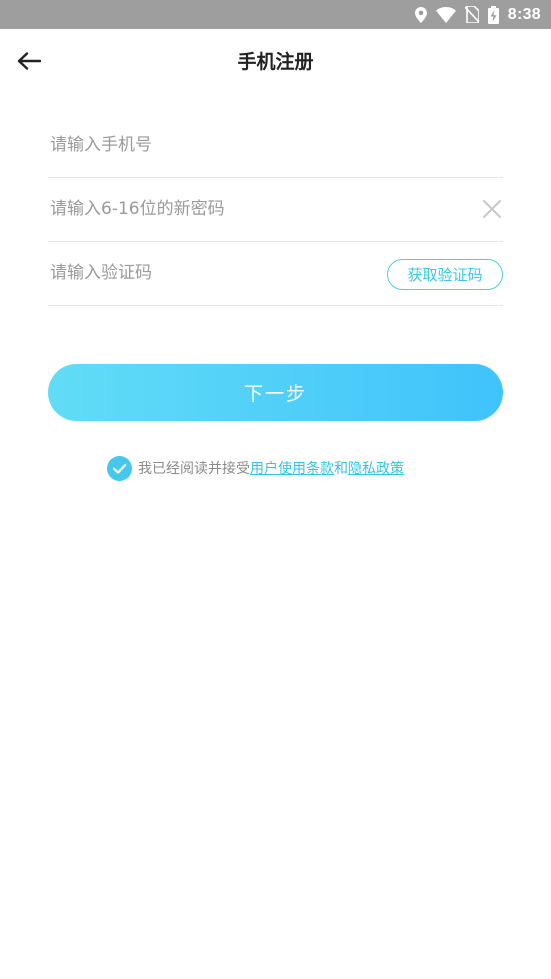 Image resolution: width=551 pixels, height=979 pixels. What do you see at coordinates (119, 468) in the screenshot?
I see `check-circle-icon` at bounding box center [119, 468].